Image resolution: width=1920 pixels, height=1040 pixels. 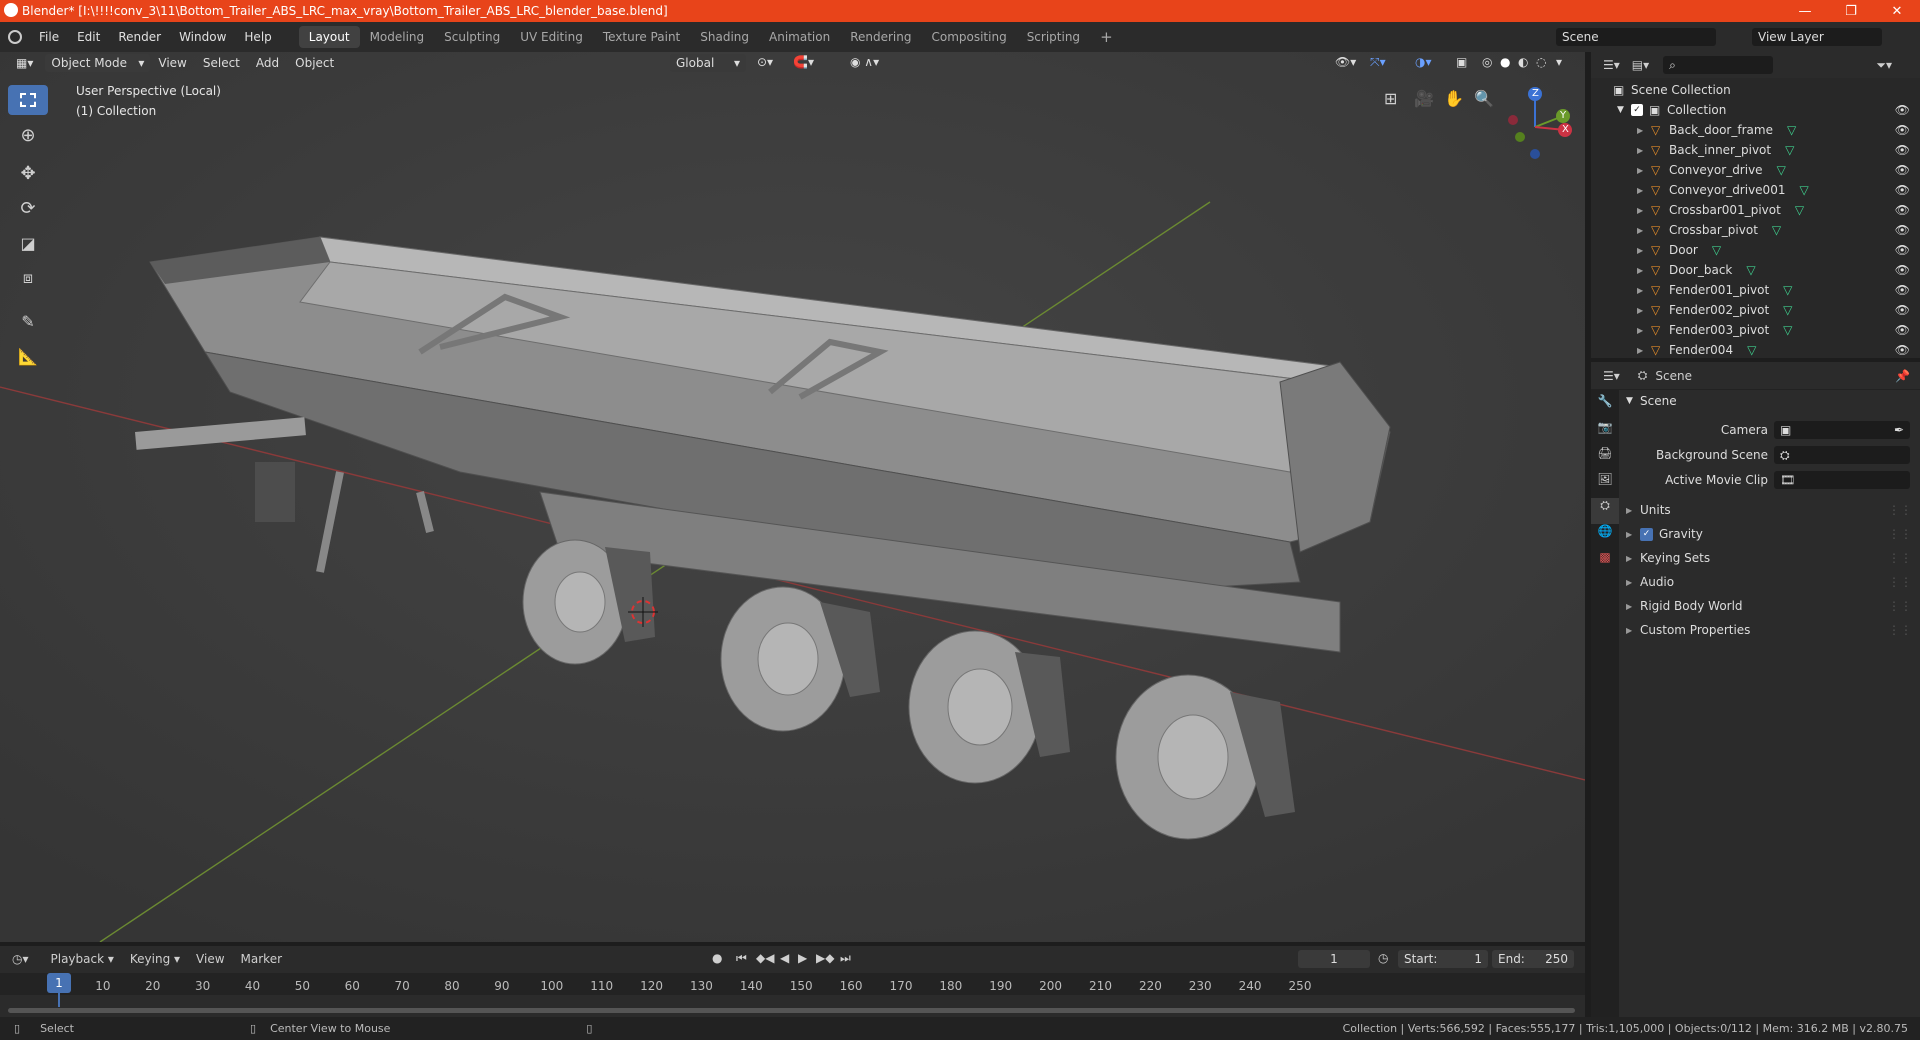 What do you see at coordinates (155, 959) in the screenshot?
I see `menu-keying: Keying ▾` at bounding box center [155, 959].